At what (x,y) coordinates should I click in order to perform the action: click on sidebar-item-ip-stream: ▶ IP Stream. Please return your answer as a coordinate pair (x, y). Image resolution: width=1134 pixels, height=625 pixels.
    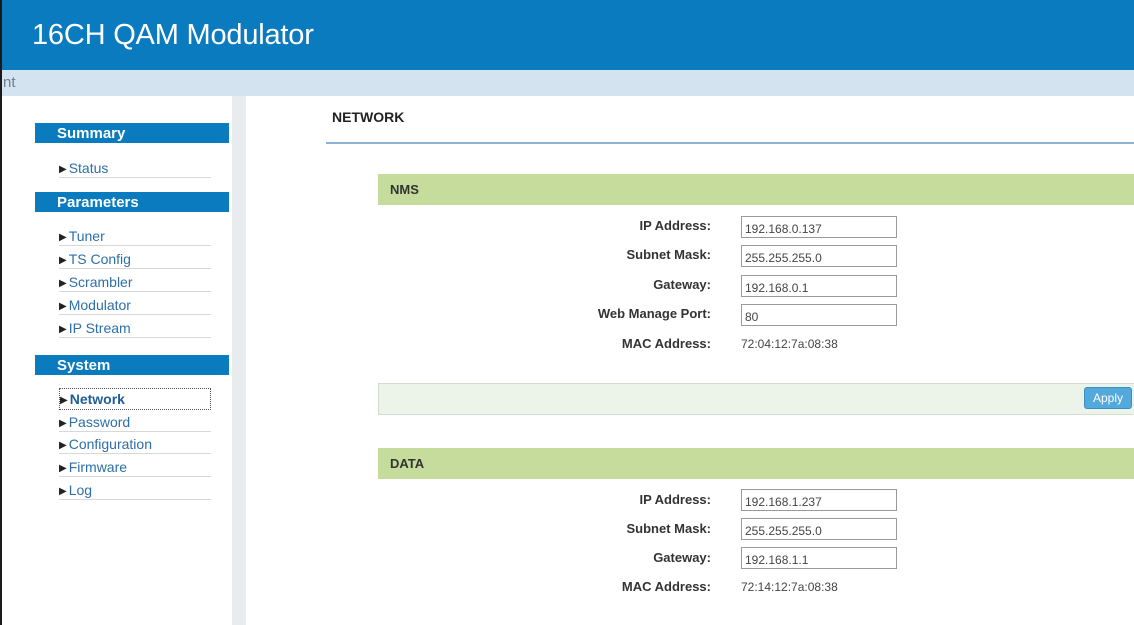
    Looking at the image, I should click on (135, 327).